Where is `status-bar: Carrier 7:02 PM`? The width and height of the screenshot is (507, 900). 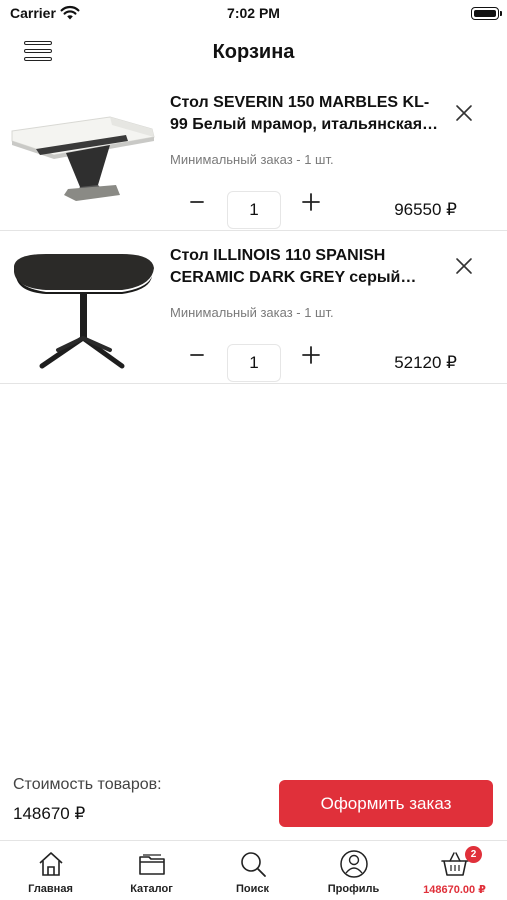
status-bar: Carrier 7:02 PM is located at coordinates (253, 15).